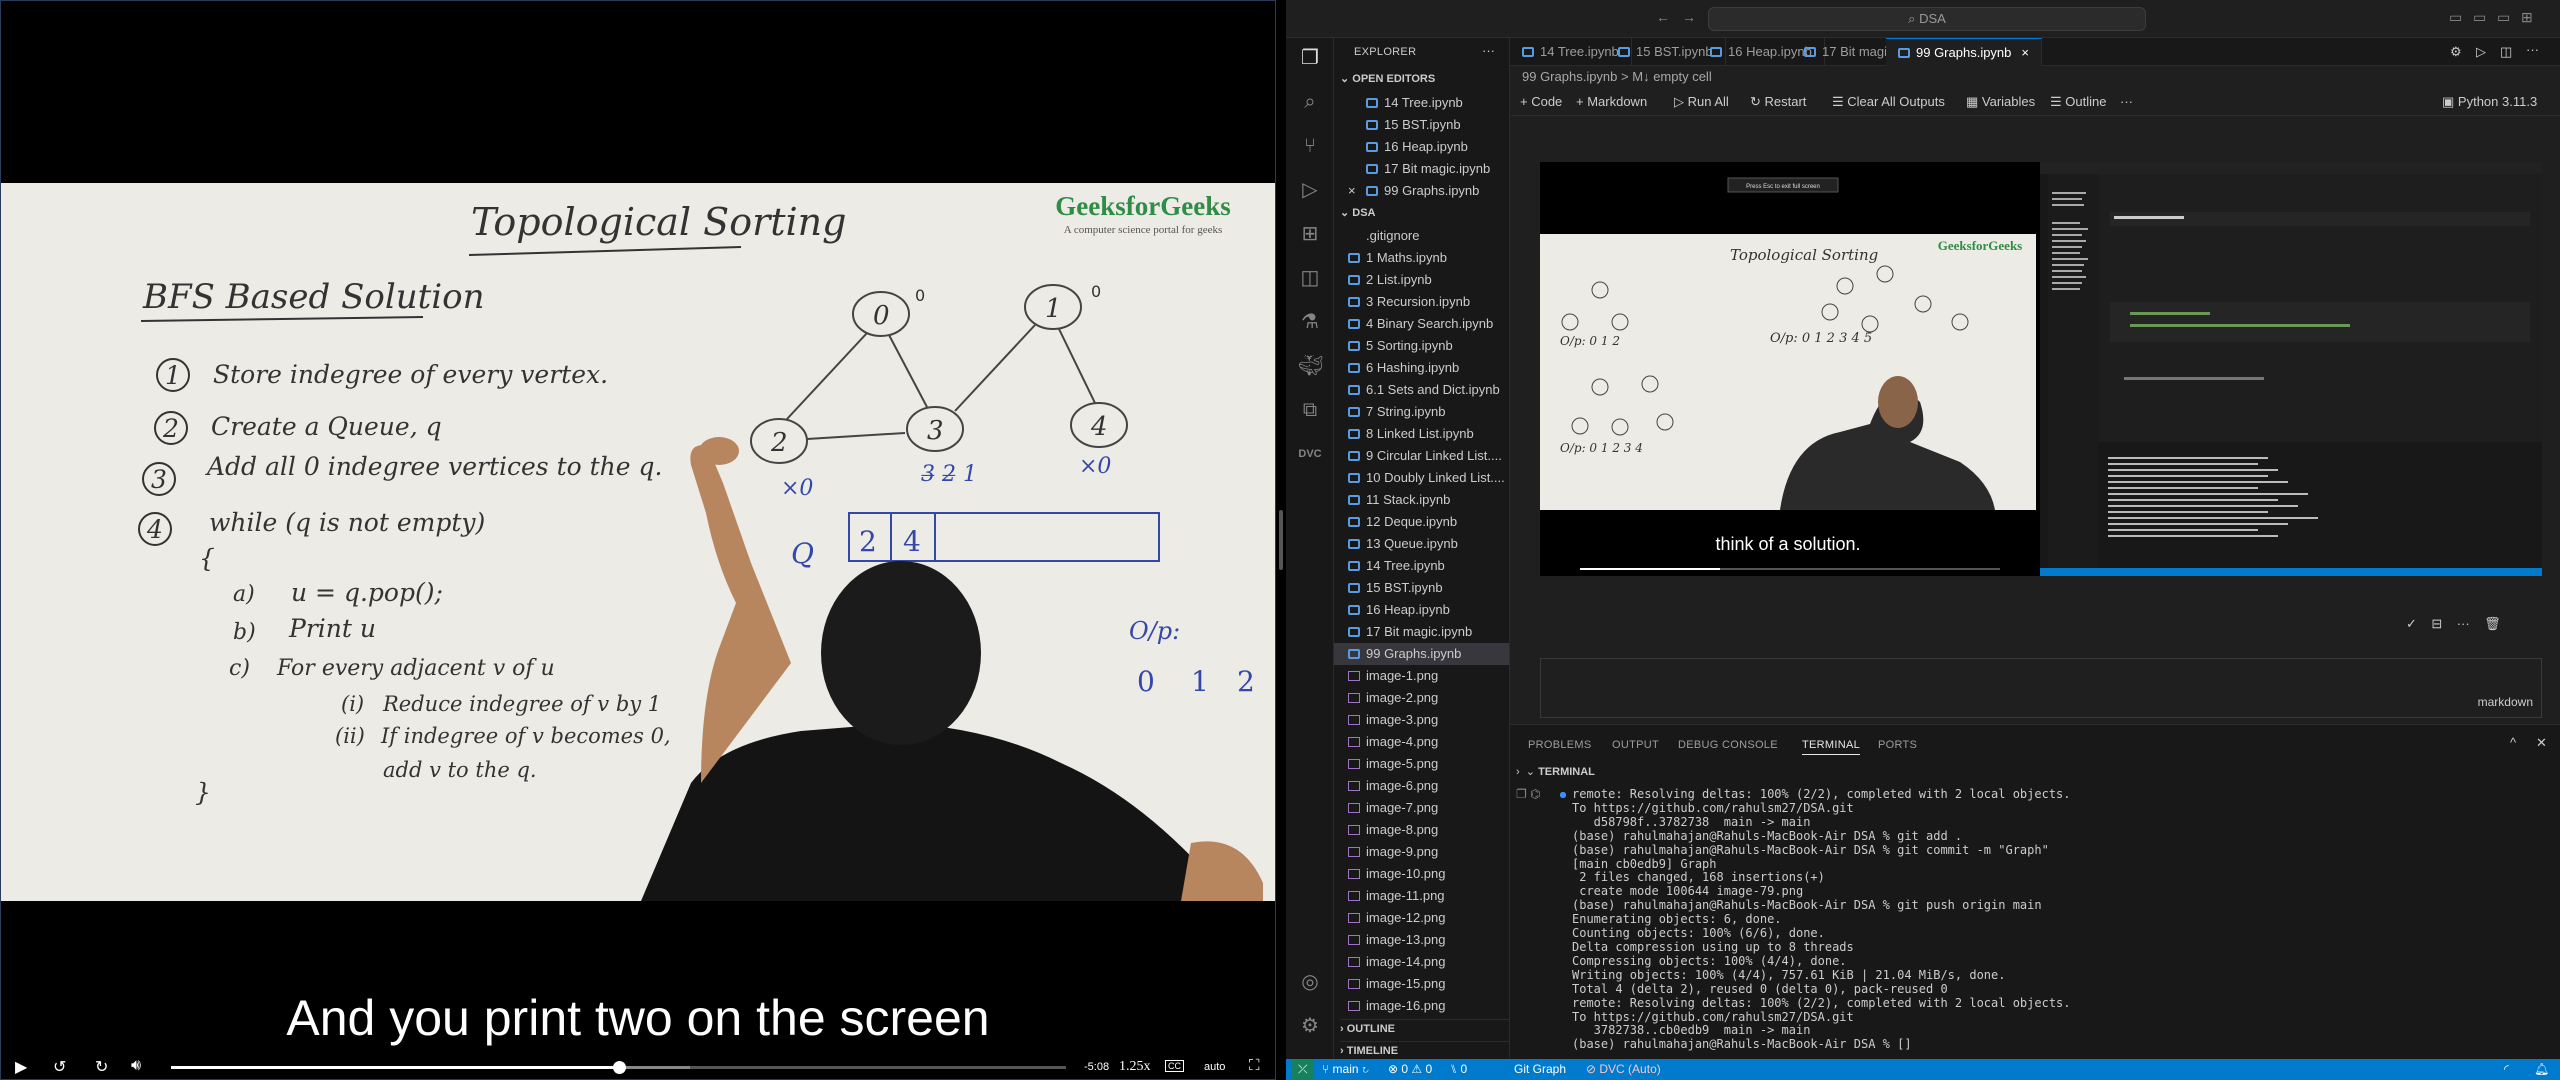 This screenshot has width=2560, height=1080. What do you see at coordinates (2532, 49) in the screenshot?
I see `editor-more-icon: ···` at bounding box center [2532, 49].